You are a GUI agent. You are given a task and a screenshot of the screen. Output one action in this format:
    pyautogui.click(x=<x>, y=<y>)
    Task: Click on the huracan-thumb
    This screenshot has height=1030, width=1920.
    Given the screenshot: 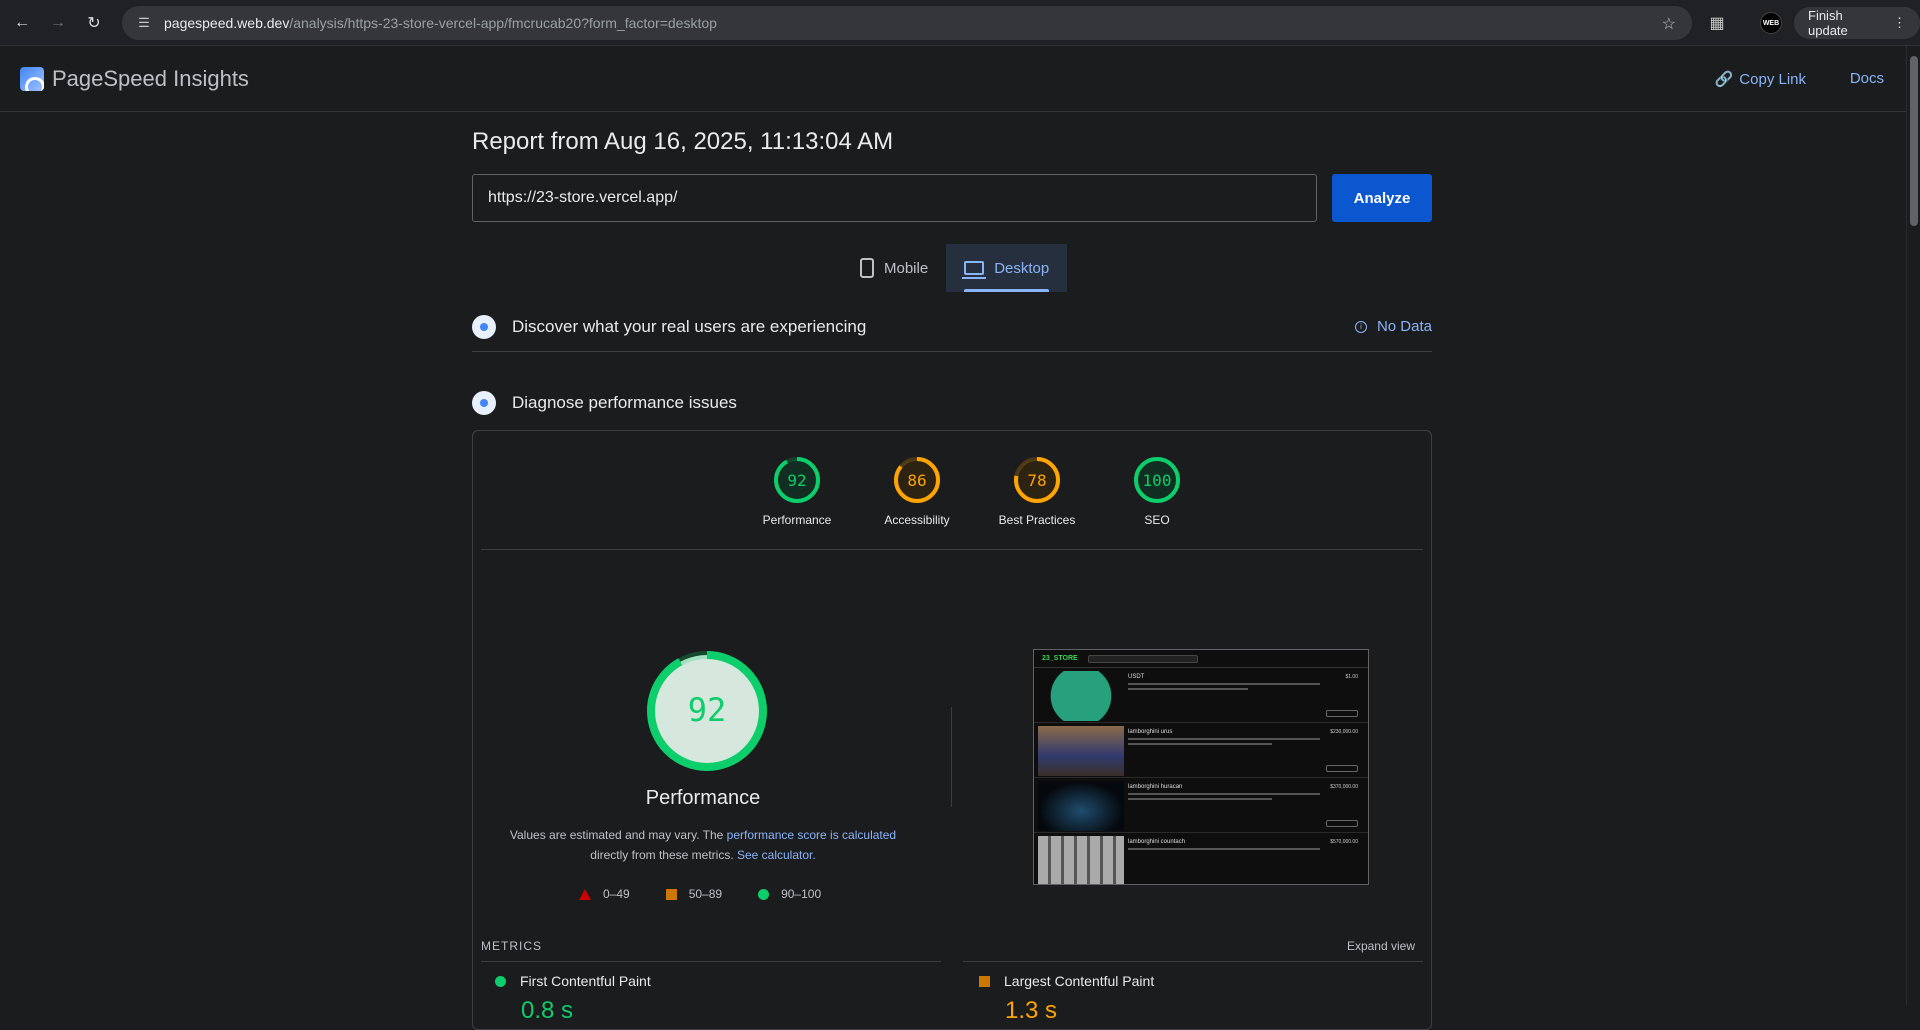 What is the action you would take?
    pyautogui.click(x=1081, y=806)
    